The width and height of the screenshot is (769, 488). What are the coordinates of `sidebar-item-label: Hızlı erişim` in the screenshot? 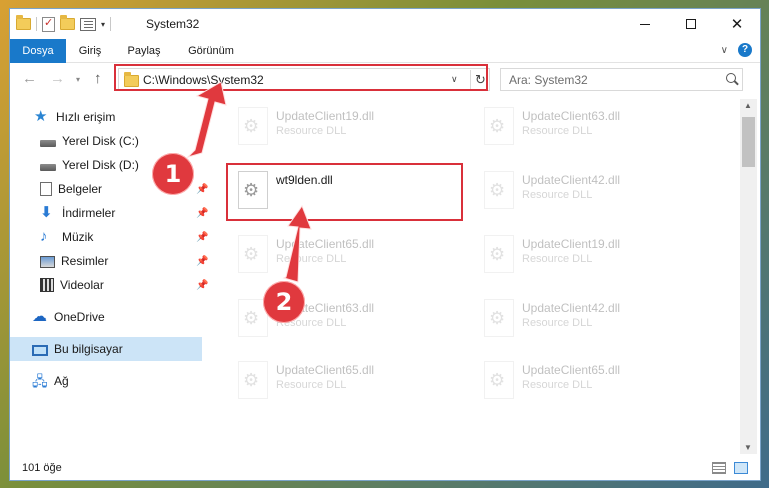 It's located at (86, 117).